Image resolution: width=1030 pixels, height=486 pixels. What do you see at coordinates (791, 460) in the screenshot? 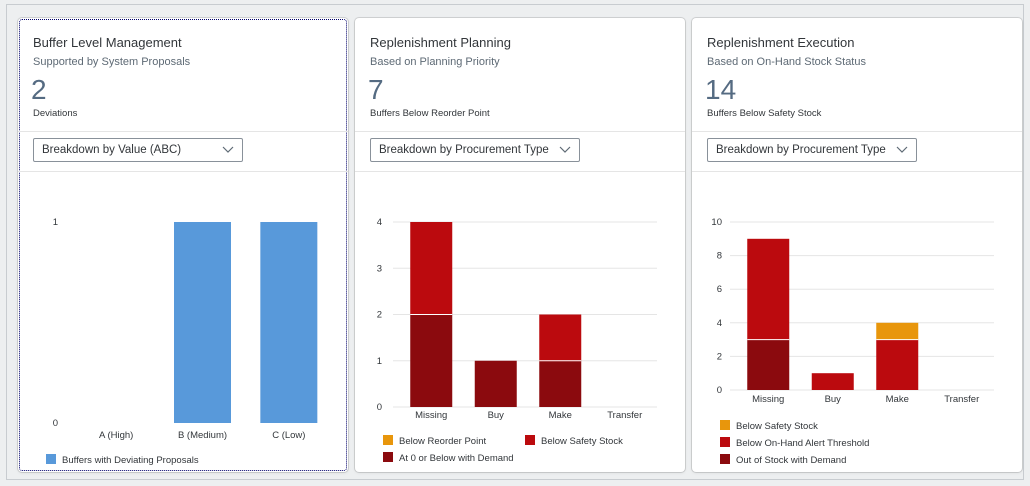
I see `legend-label: Out of Stock with Demand` at bounding box center [791, 460].